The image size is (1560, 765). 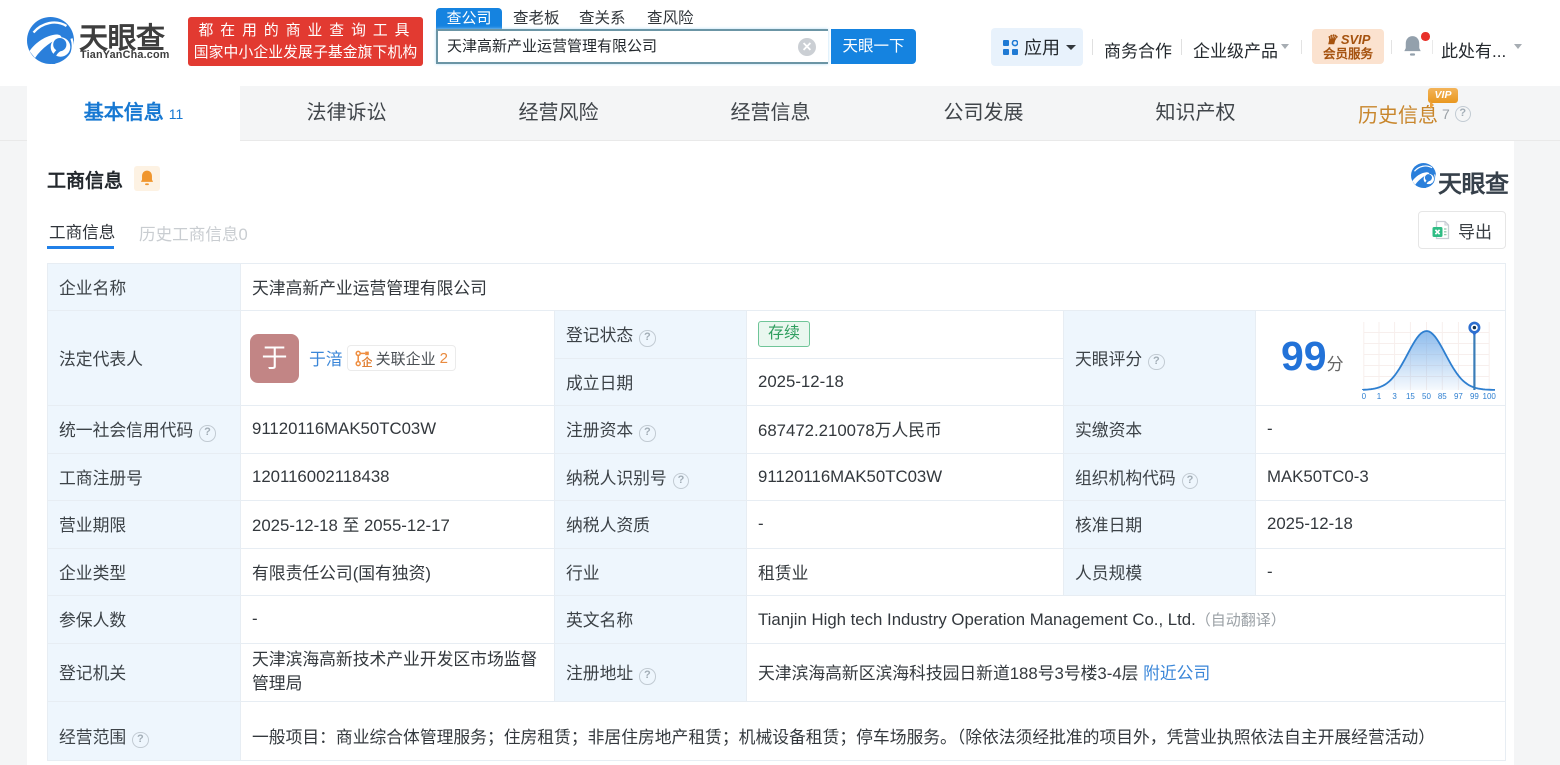 What do you see at coordinates (1410, 396) in the screenshot?
I see `svg-text: 15` at bounding box center [1410, 396].